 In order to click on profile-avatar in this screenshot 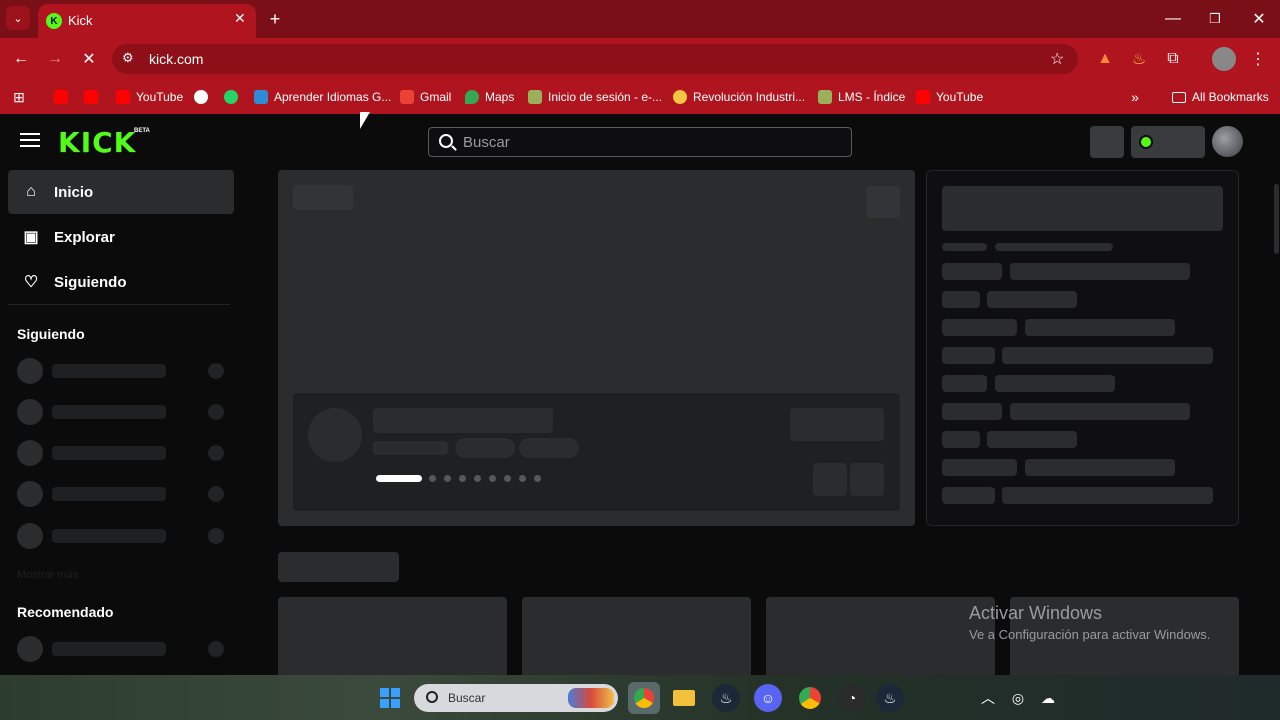, I will do `click(1224, 59)`.